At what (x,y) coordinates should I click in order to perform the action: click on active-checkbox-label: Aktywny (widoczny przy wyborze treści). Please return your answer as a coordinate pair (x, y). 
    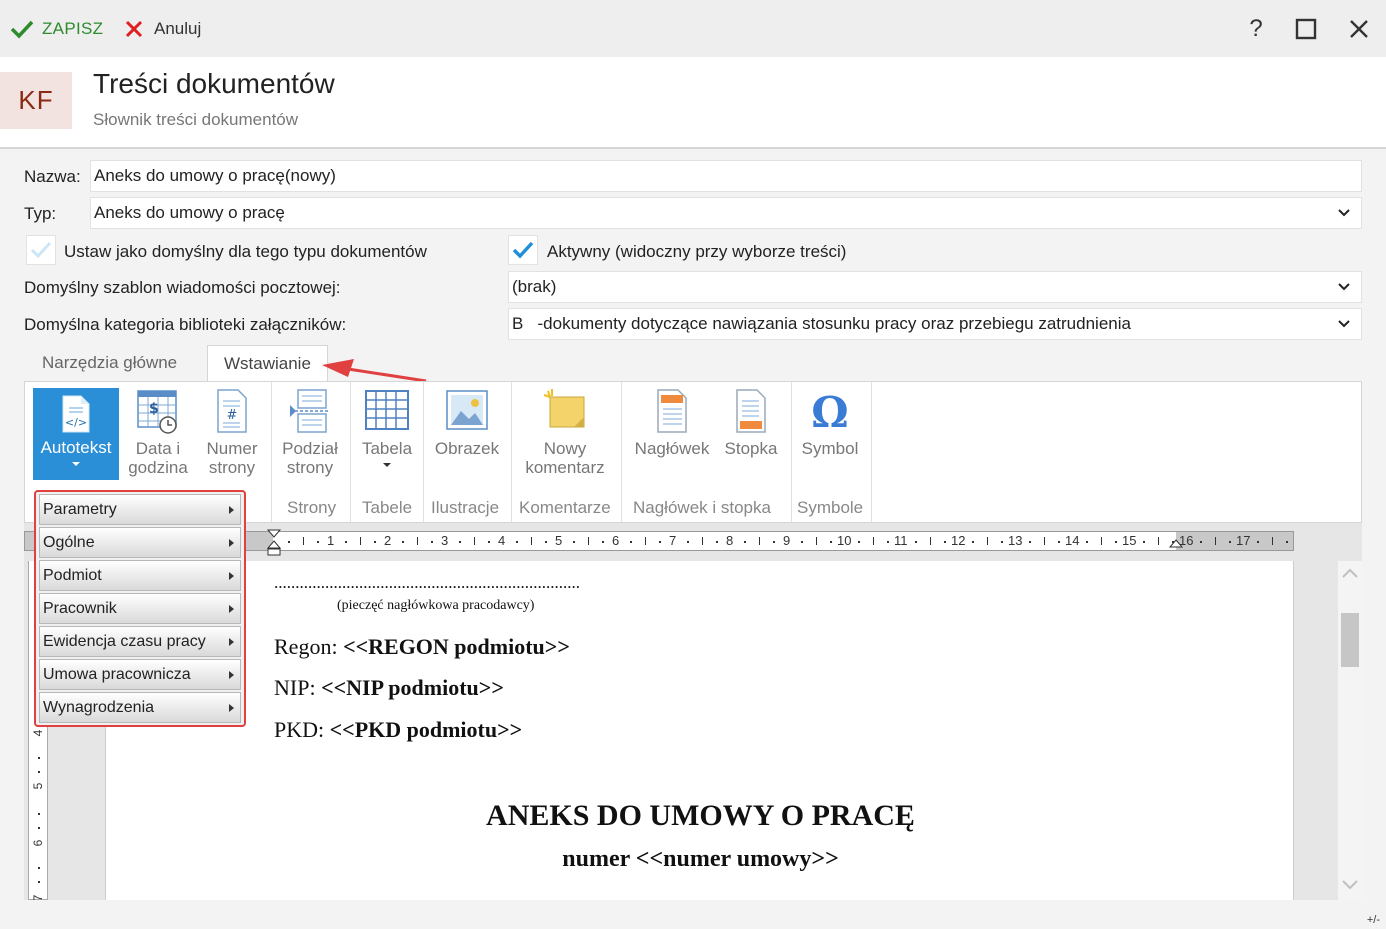
    Looking at the image, I should click on (697, 251).